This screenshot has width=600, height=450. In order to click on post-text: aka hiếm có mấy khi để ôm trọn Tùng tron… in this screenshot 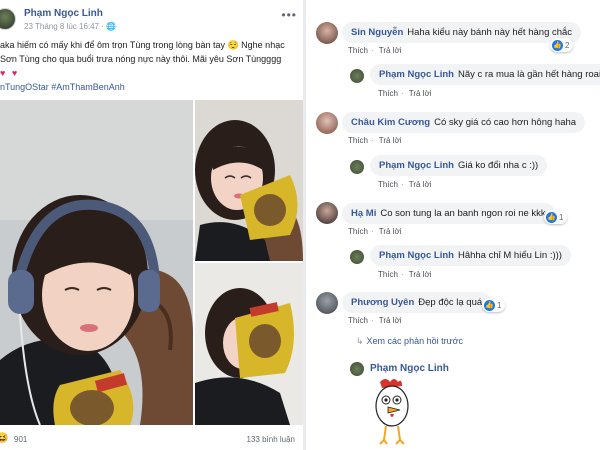, I will do `click(150, 66)`.